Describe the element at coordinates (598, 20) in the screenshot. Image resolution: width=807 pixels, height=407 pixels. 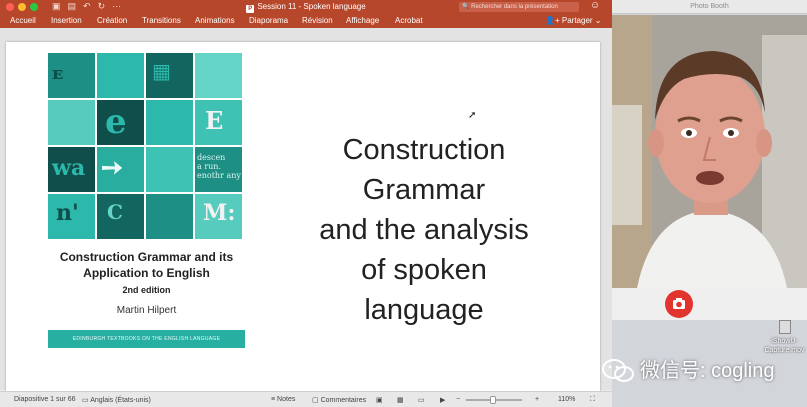
I see `chevron-down-icon: ⌄` at that location.